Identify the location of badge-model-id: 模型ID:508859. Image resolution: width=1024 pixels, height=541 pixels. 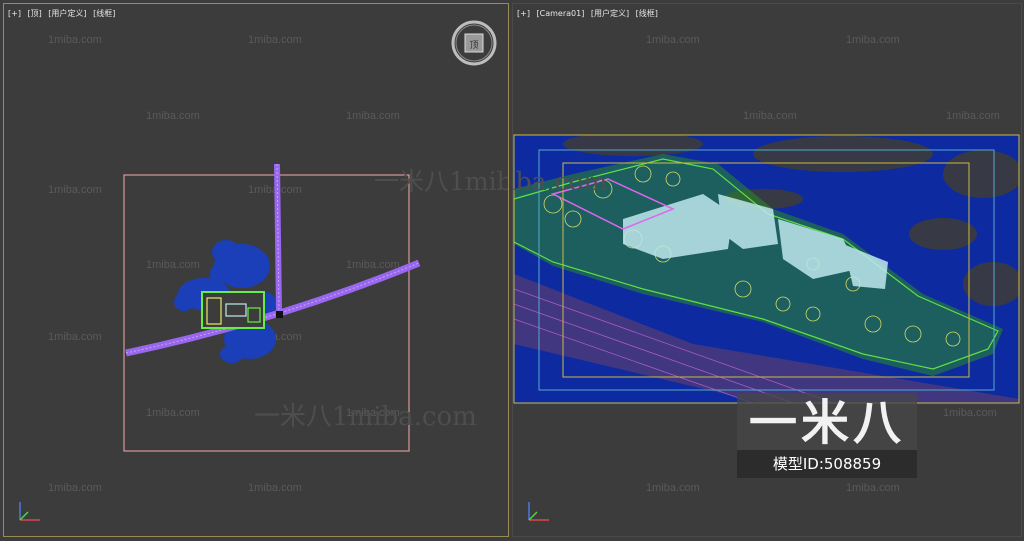
(827, 464).